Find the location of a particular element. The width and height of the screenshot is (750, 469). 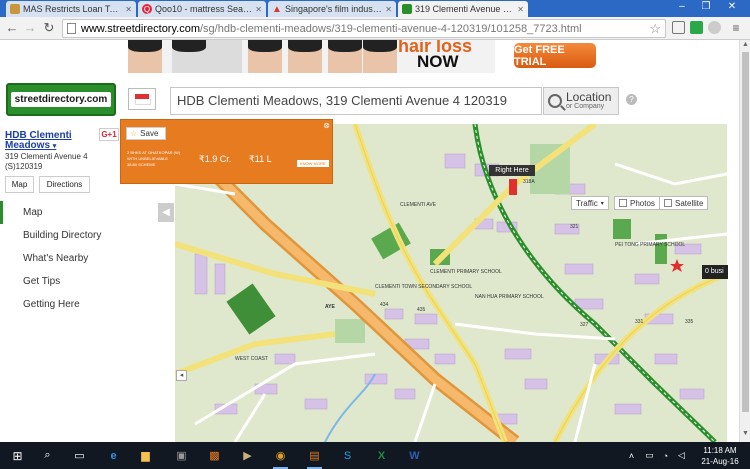

close-icon: ⊗ is located at coordinates (326, 125).